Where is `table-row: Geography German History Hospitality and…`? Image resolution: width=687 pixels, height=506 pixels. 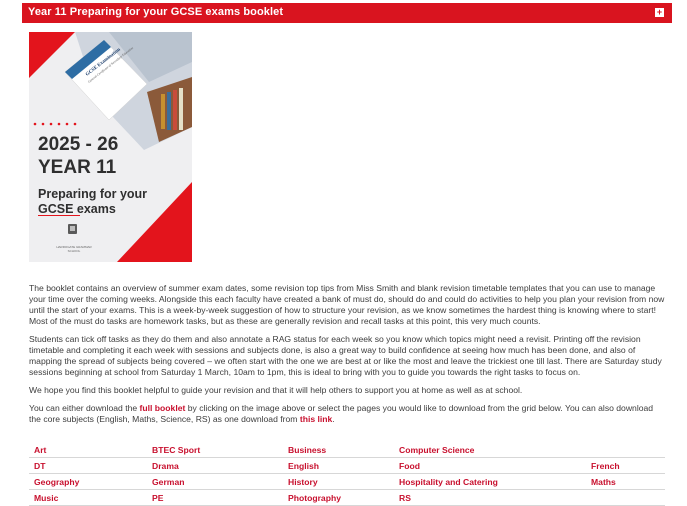 table-row: Geography German History Hospitality and… is located at coordinates (347, 481).